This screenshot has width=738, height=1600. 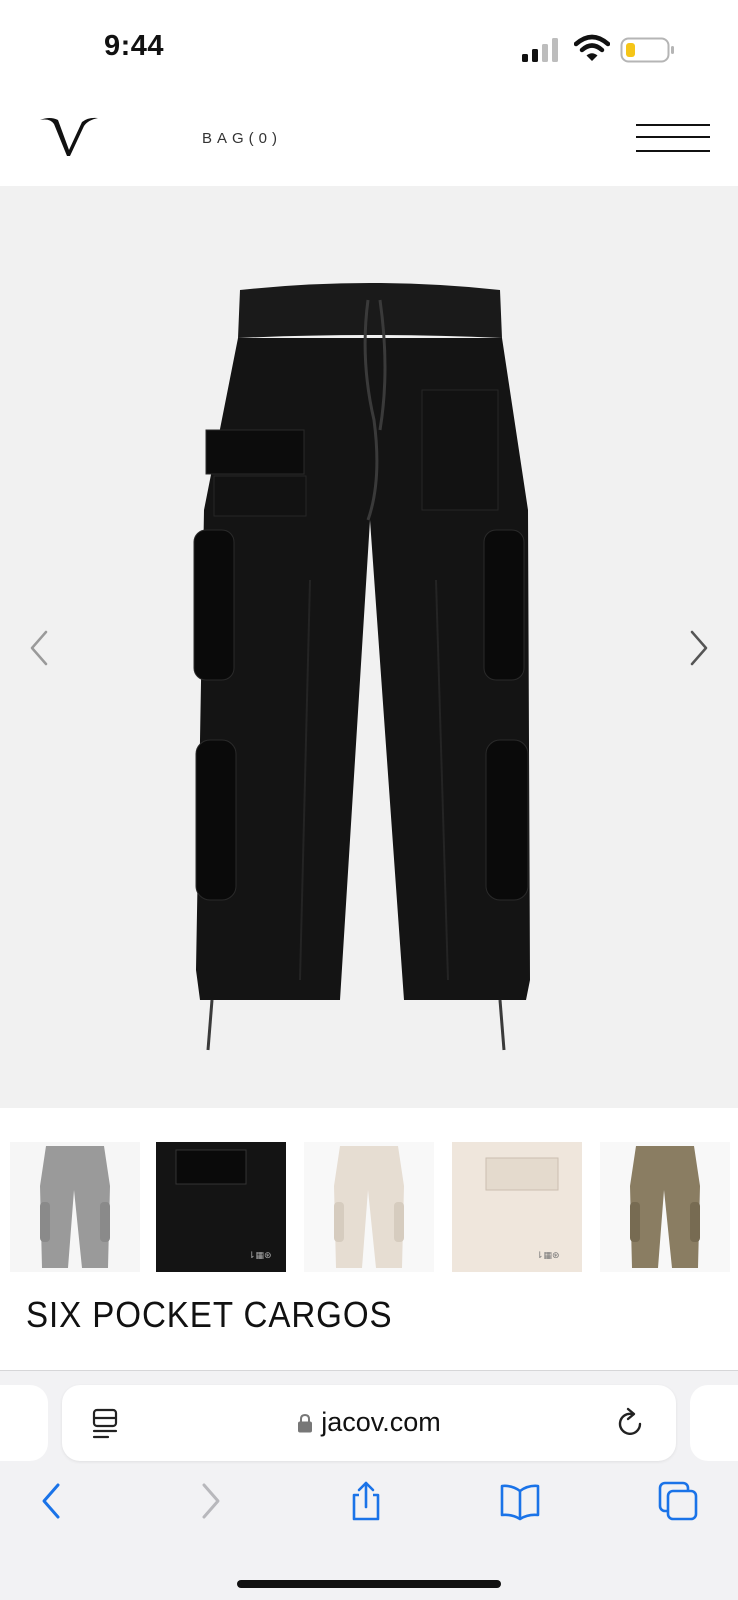 What do you see at coordinates (210, 1501) in the screenshot?
I see `forward-icon` at bounding box center [210, 1501].